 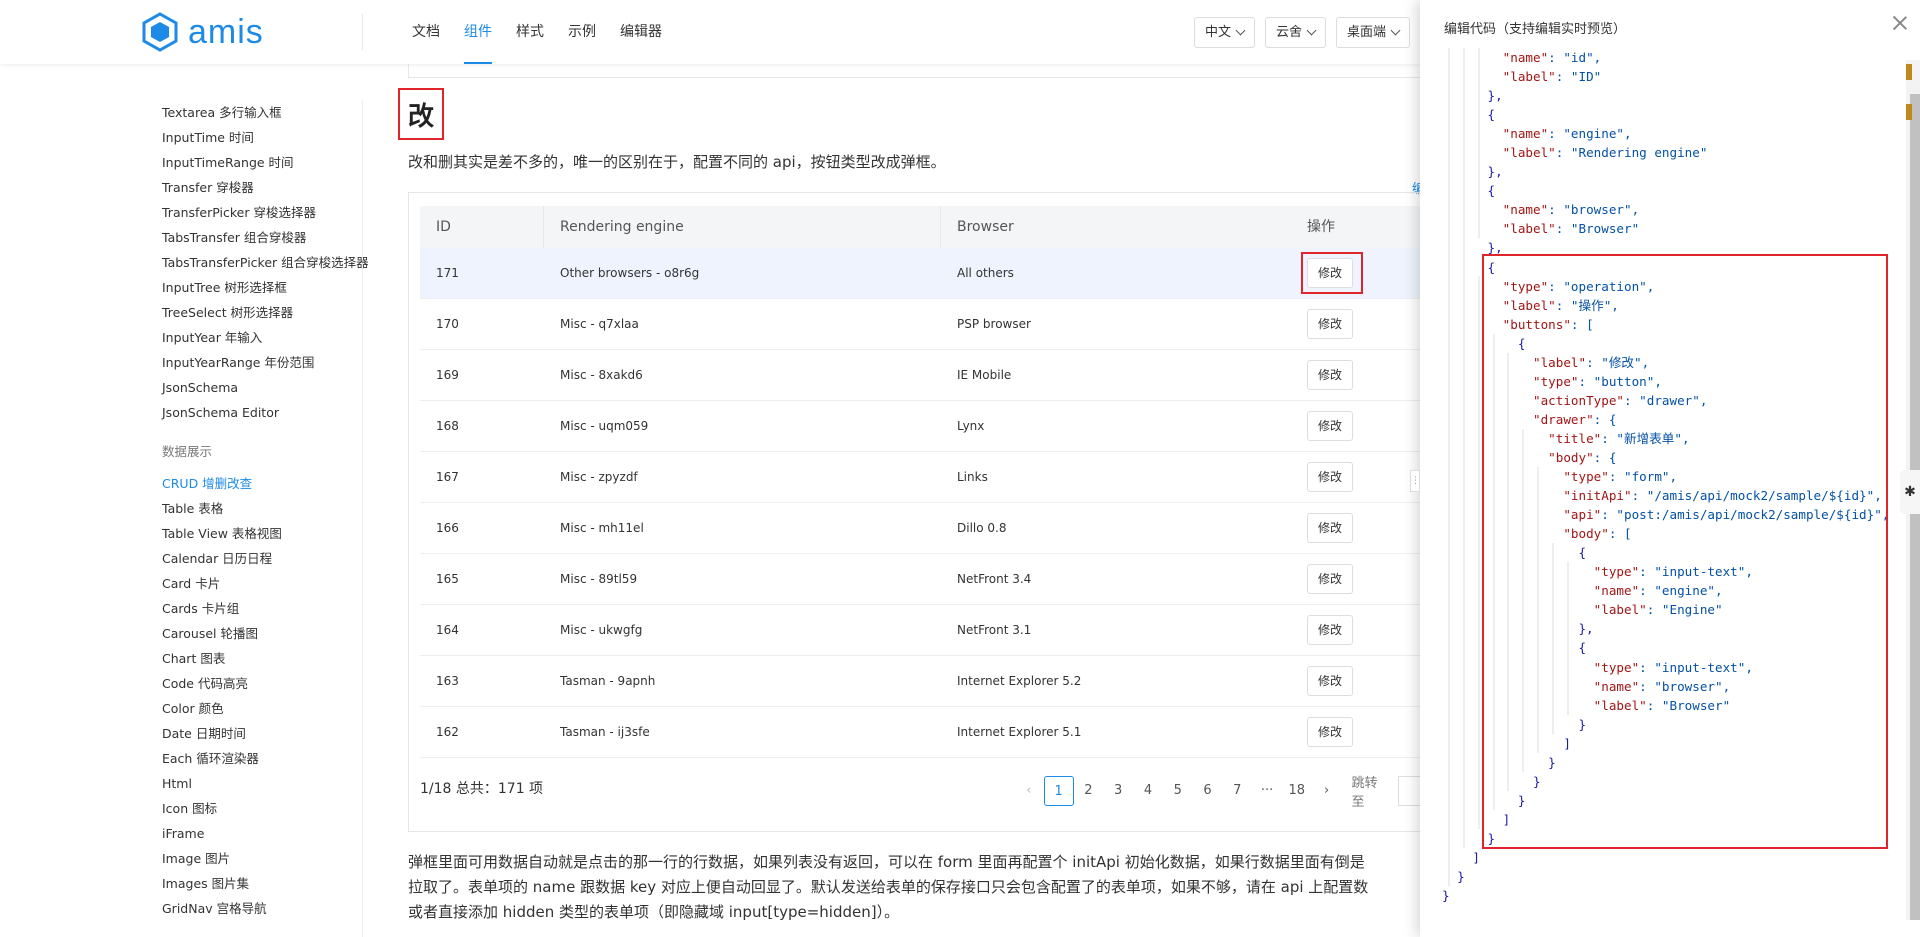 I want to click on header-select: 桌面端, so click(x=1373, y=32).